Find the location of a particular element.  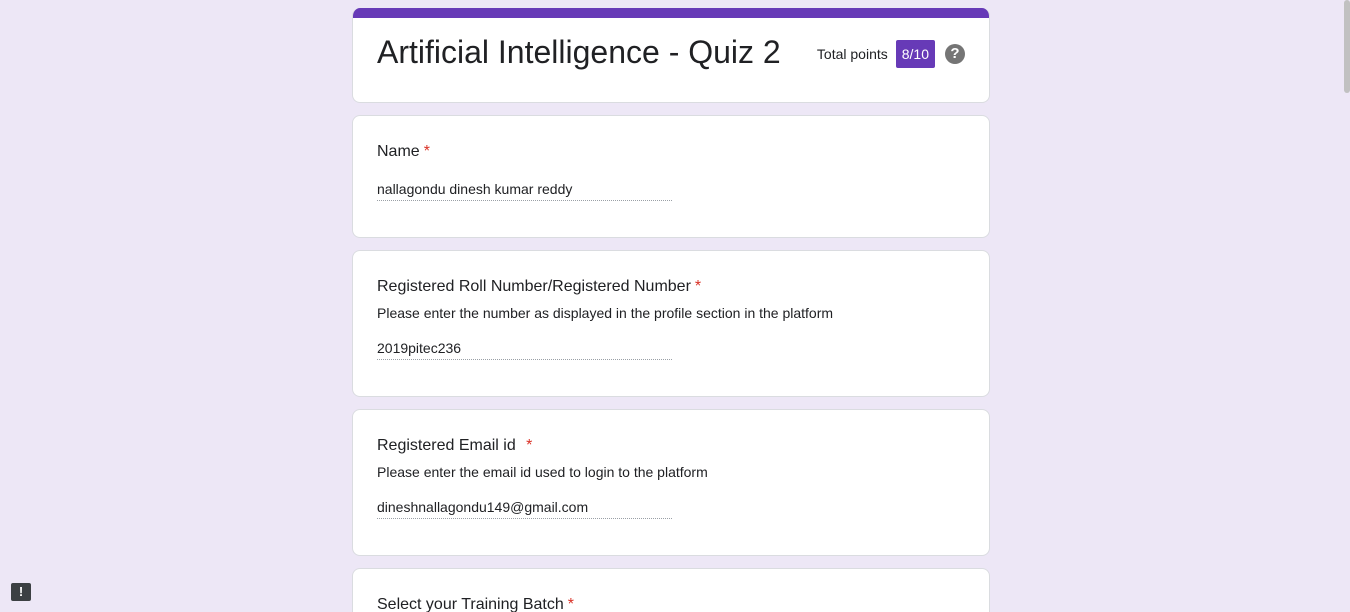

total-points: Total points 8/10 ? is located at coordinates (891, 54).